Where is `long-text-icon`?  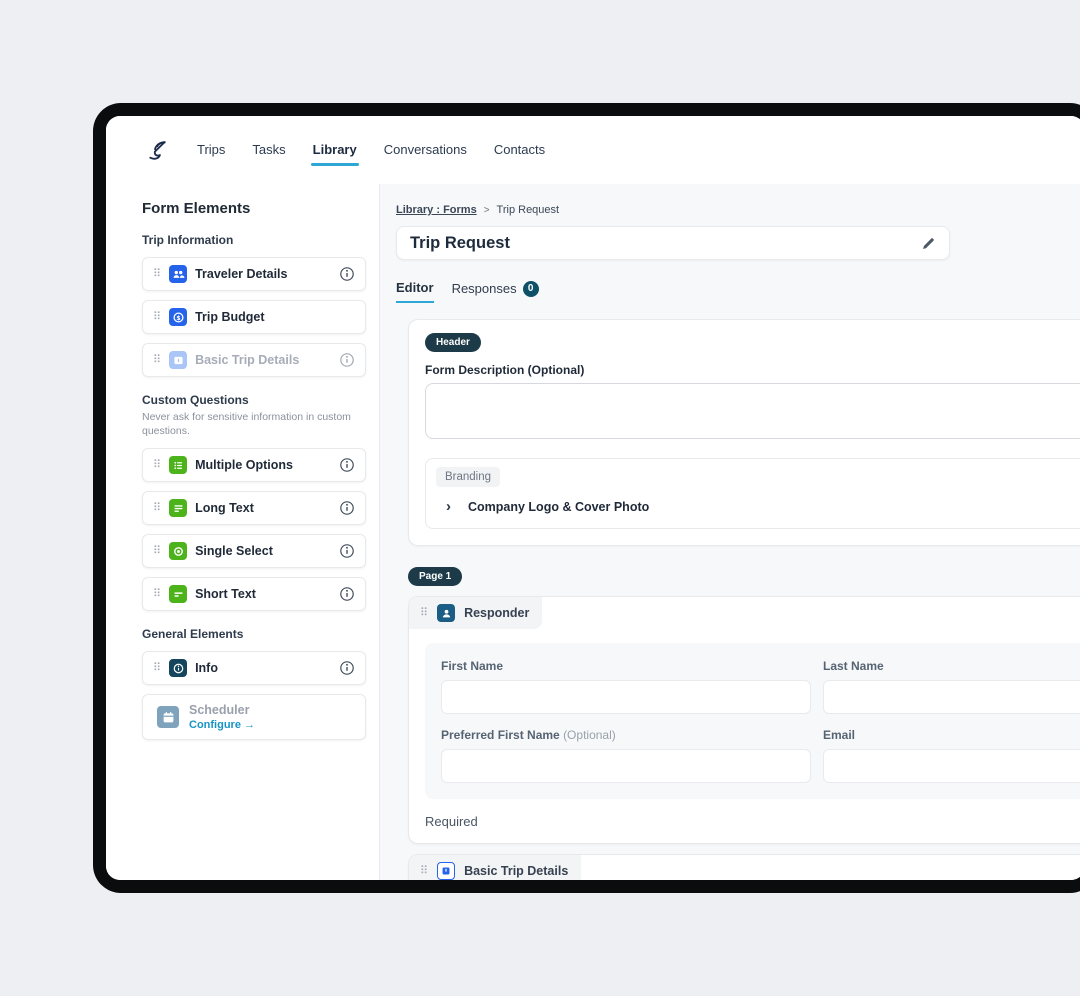 long-text-icon is located at coordinates (178, 508).